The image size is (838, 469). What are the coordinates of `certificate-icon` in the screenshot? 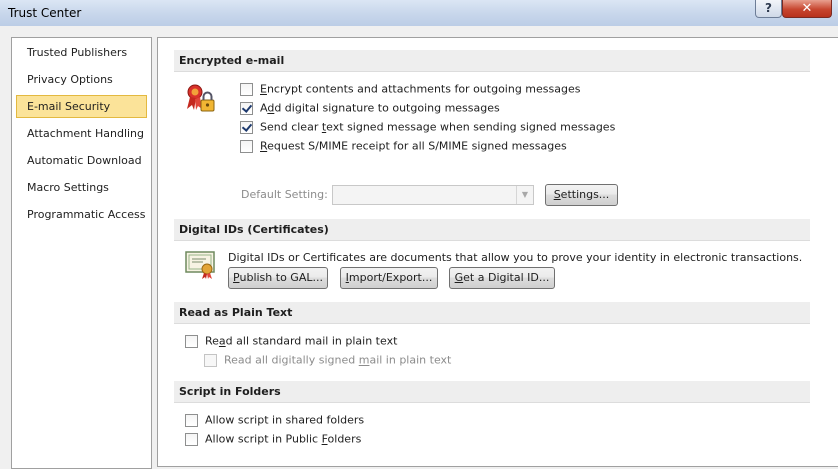 It's located at (200, 265).